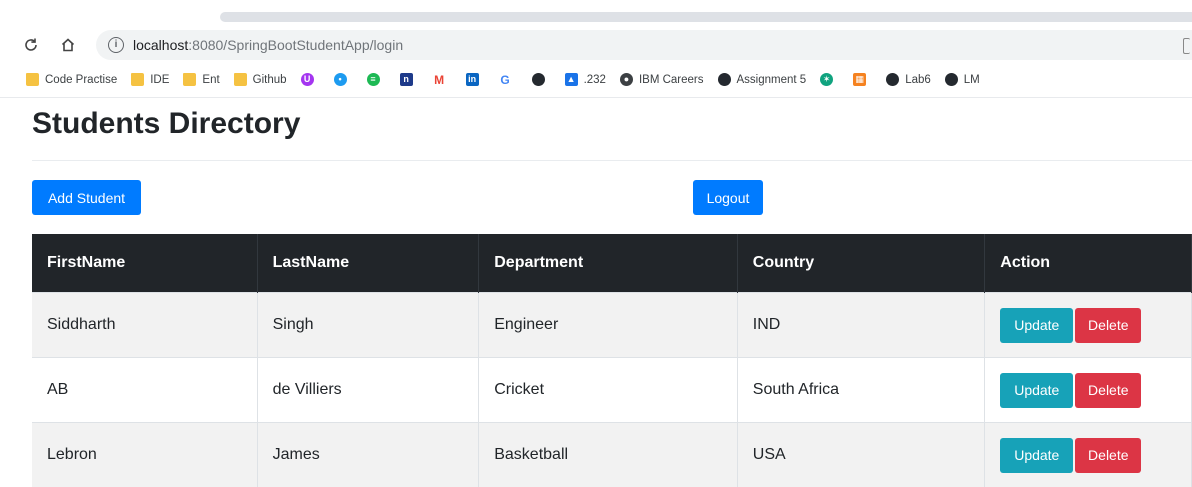 The height and width of the screenshot is (487, 1192). I want to click on app-icon: ▲, so click(571, 79).